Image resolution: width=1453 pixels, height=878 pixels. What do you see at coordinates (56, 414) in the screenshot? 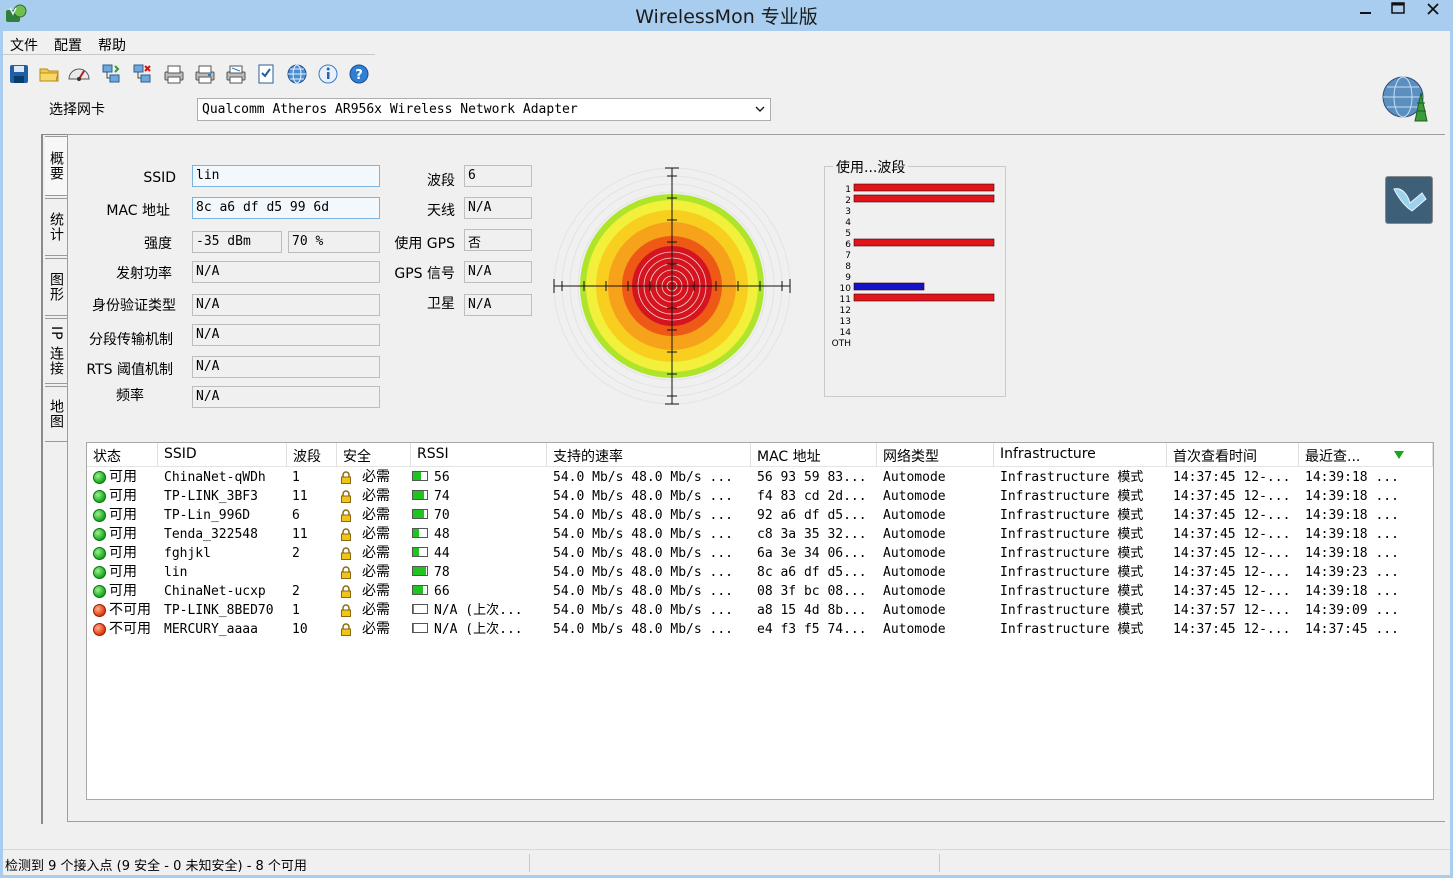
I see `tab-map: 地图` at bounding box center [56, 414].